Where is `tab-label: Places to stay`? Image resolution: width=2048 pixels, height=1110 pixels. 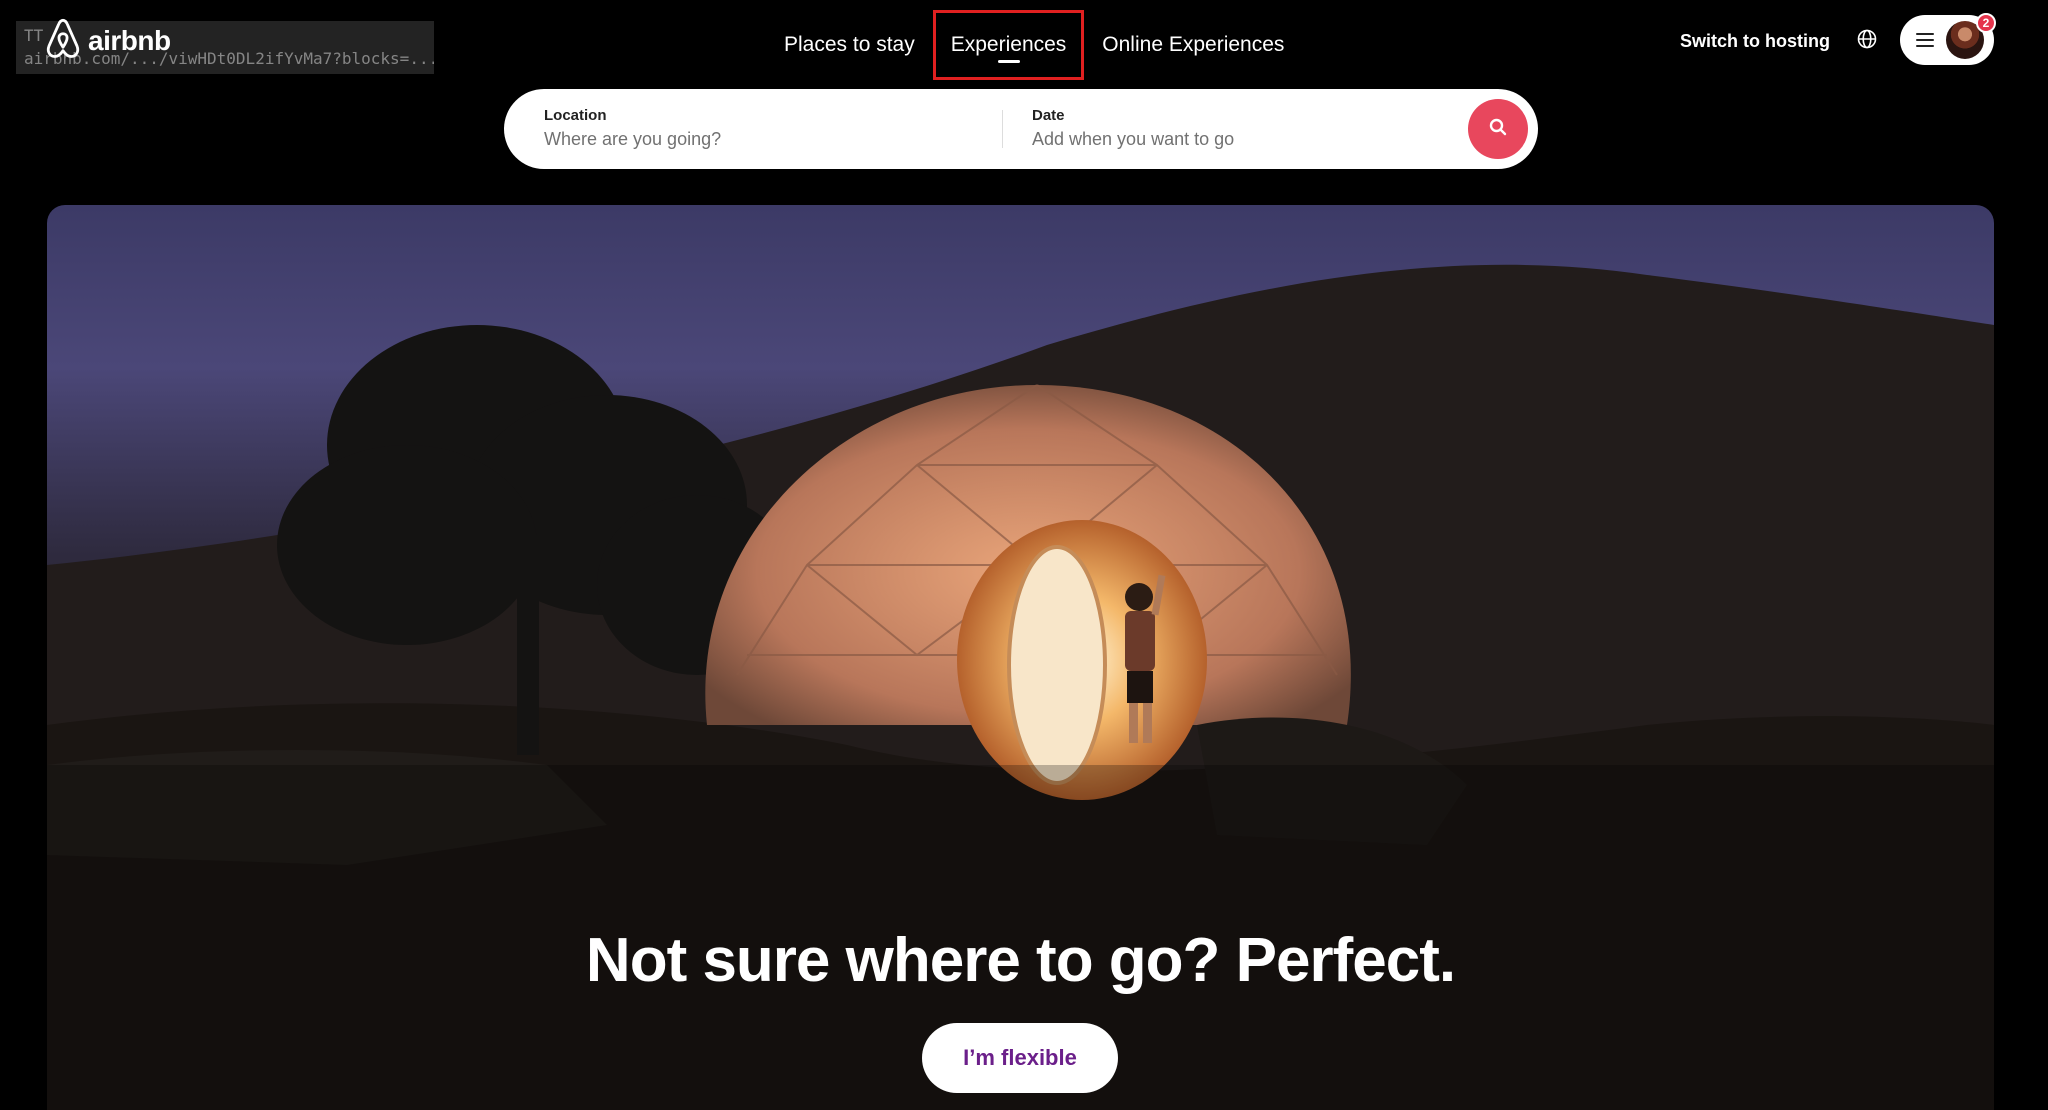
tab-label: Places to stay is located at coordinates (849, 44).